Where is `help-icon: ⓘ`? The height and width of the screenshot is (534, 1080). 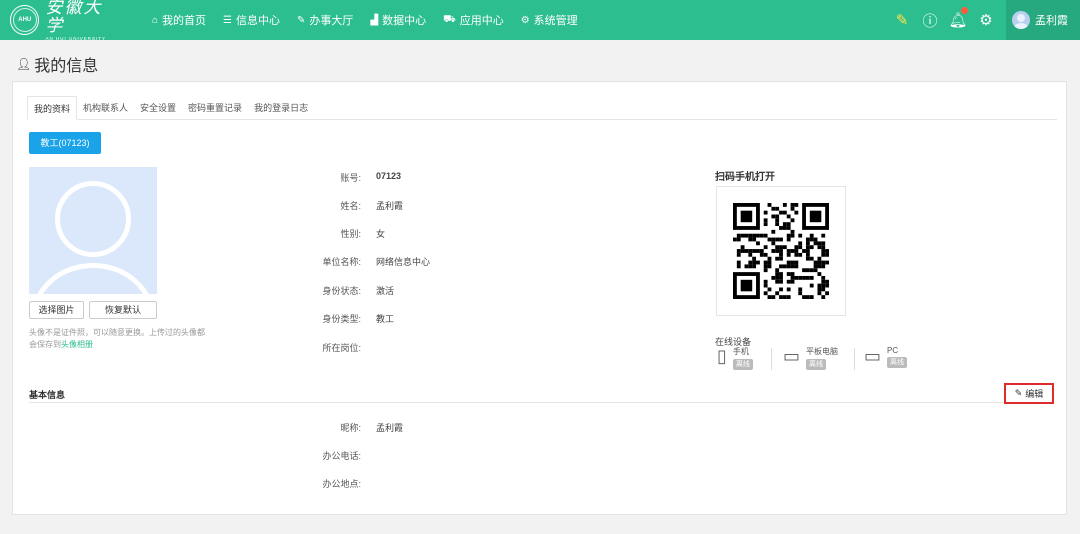 help-icon: ⓘ is located at coordinates (930, 20).